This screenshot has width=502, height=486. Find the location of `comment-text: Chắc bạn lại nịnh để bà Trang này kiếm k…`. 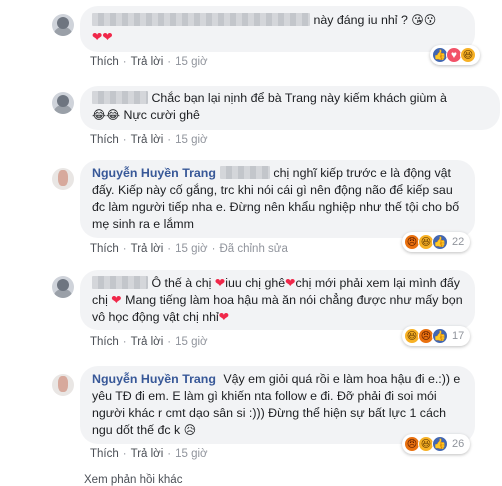

comment-text: Chắc bạn lại nịnh để bà Trang này kiếm k… is located at coordinates (299, 98).